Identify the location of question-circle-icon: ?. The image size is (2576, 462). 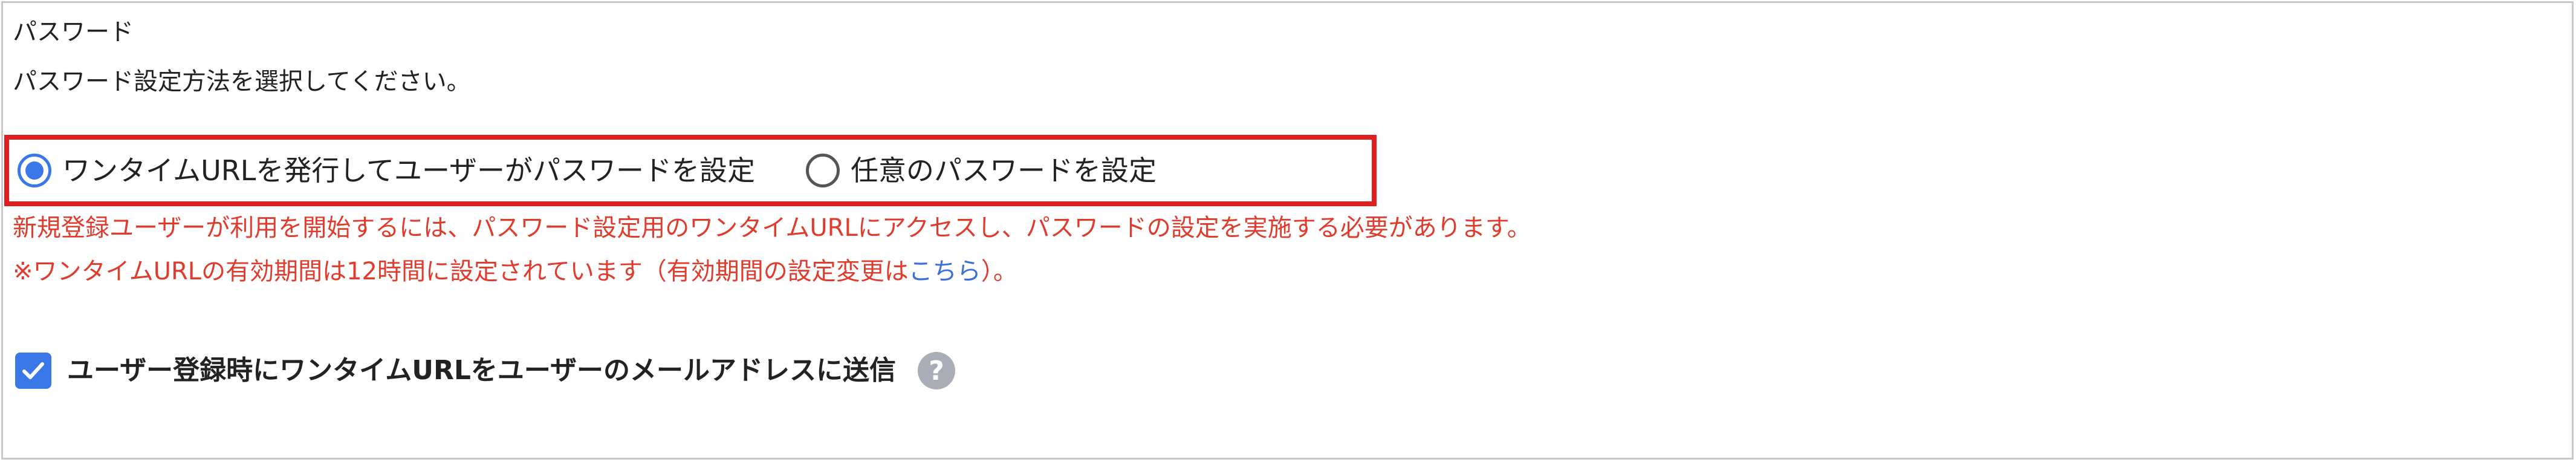
(937, 370).